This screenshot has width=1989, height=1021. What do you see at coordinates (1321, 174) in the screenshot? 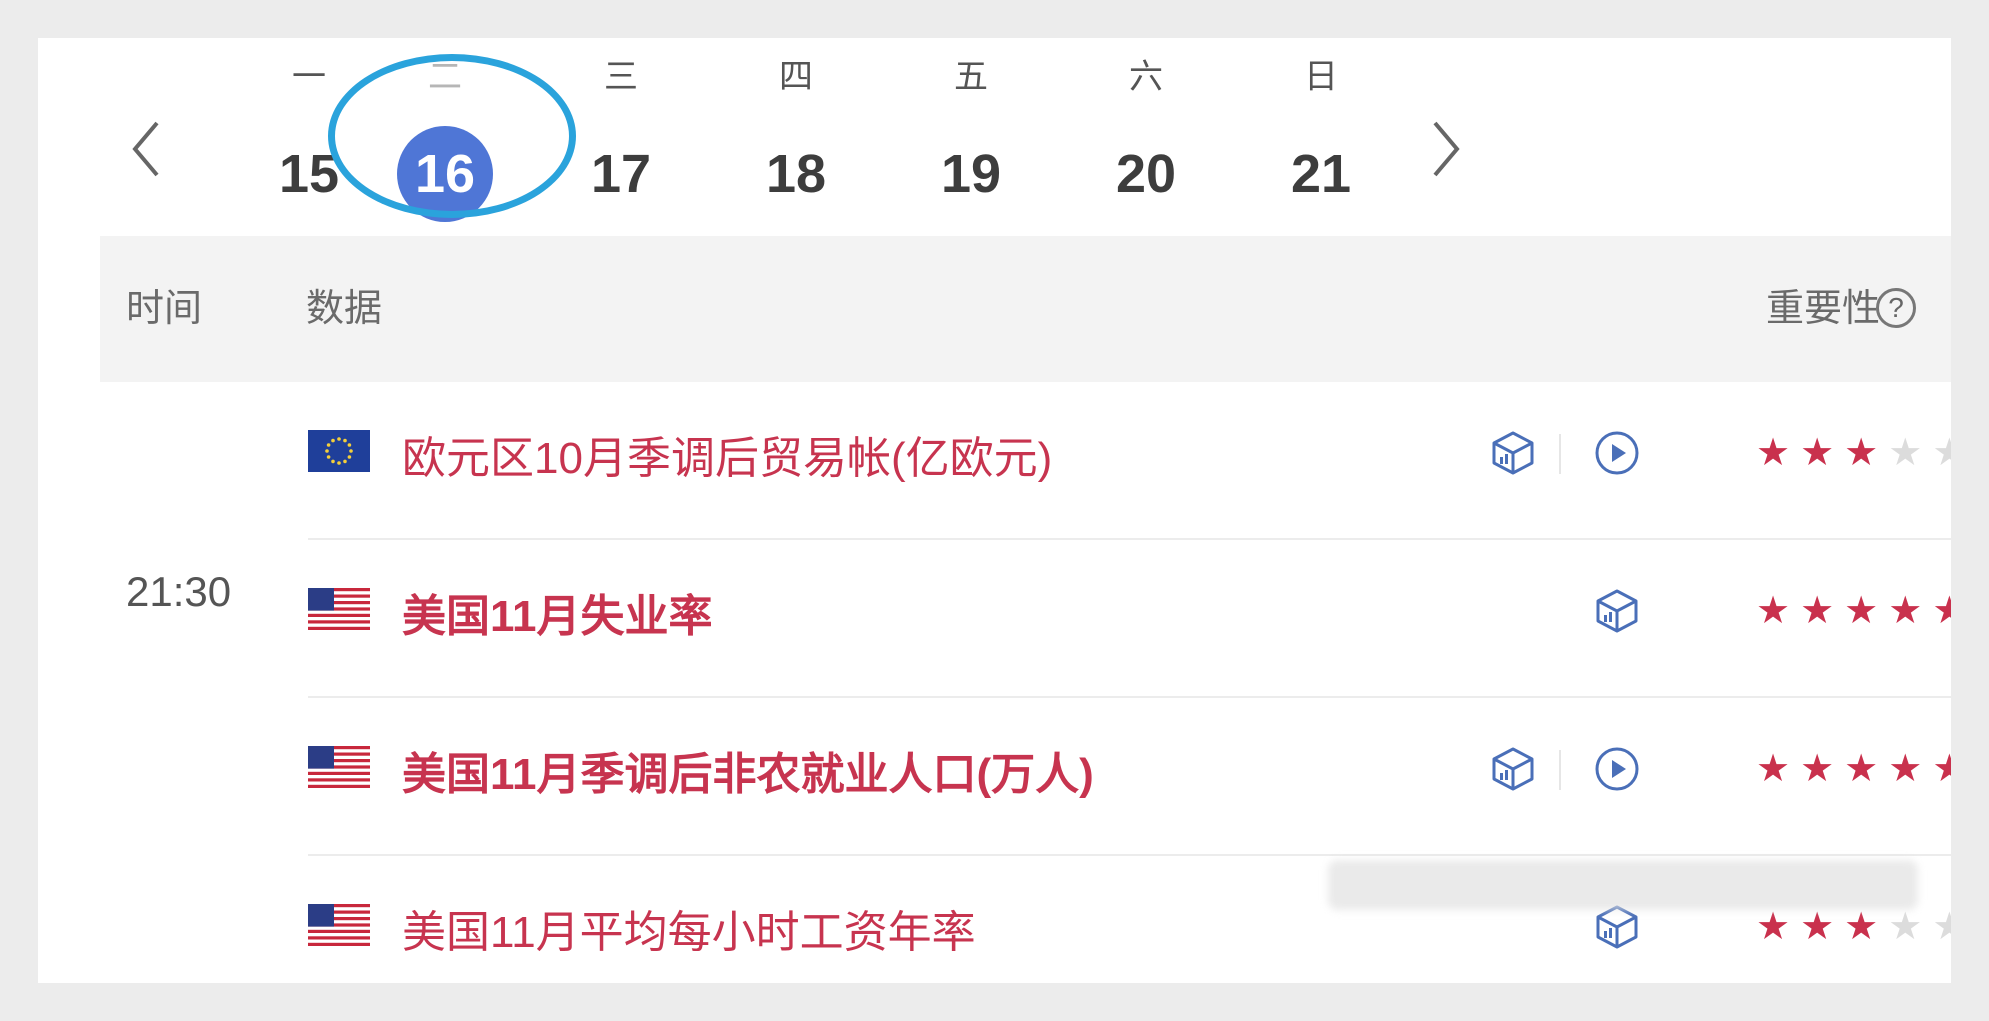
I see `date-number: 21` at bounding box center [1321, 174].